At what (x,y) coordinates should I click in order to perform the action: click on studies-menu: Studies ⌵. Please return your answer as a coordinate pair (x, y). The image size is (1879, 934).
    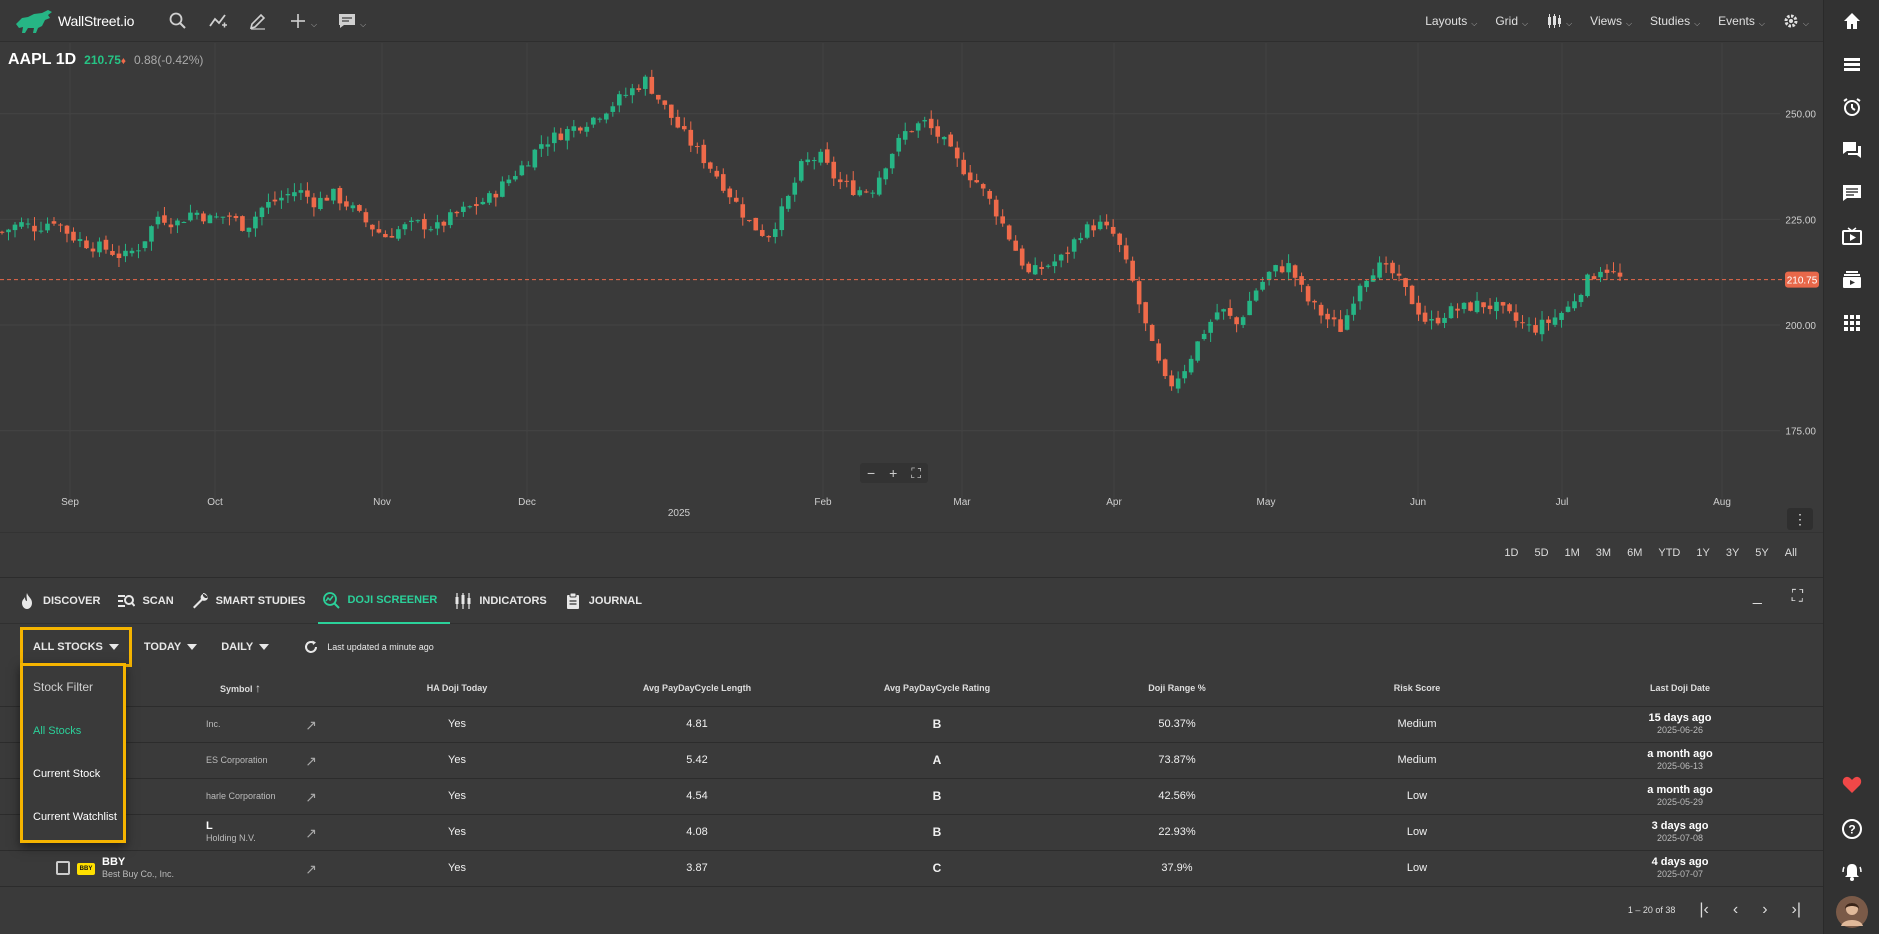
    Looking at the image, I should click on (1675, 21).